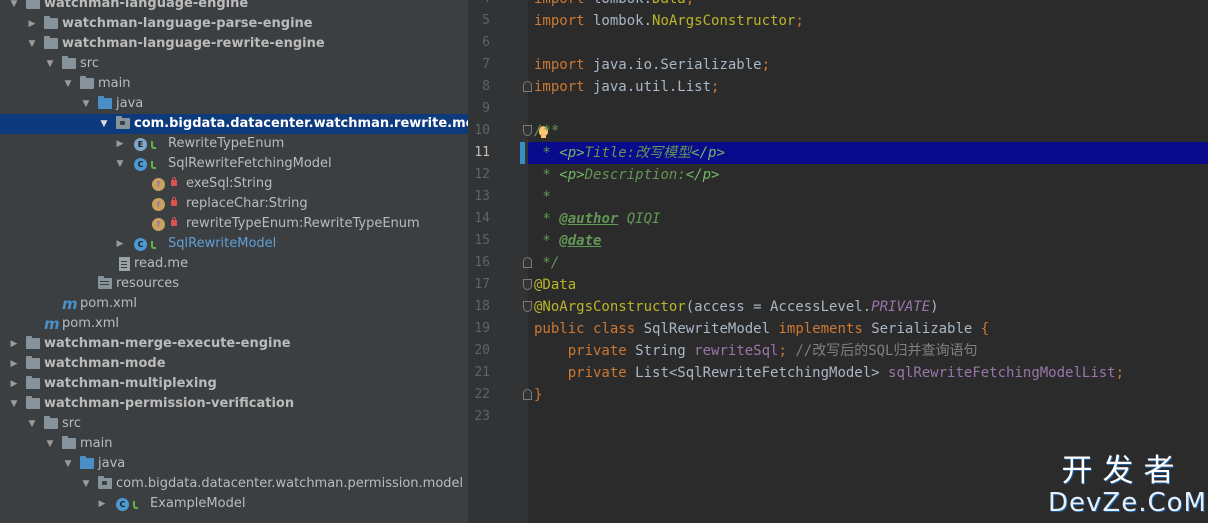 This screenshot has width=1208, height=523. Describe the element at coordinates (567, 241) in the screenshot. I see `code-line: * @date` at that location.